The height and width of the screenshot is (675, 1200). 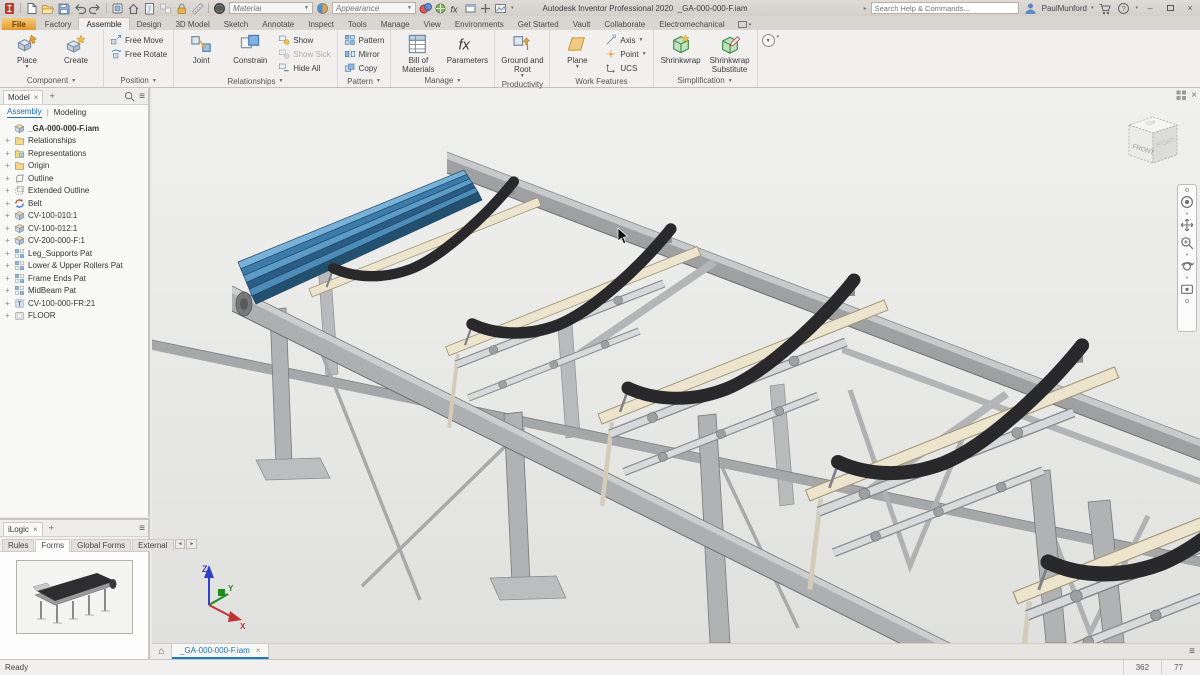 I want to click on shrinkwrap-button: Shrinkwrap, so click(x=681, y=48).